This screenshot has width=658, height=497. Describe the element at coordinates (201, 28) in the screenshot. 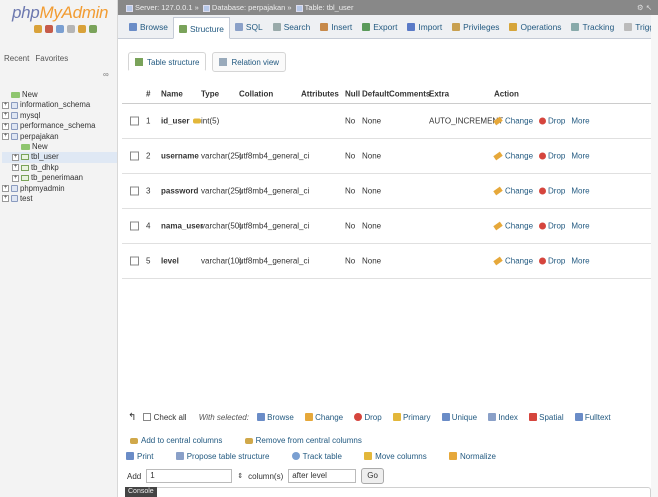

I see `tab-structure: Structure` at that location.